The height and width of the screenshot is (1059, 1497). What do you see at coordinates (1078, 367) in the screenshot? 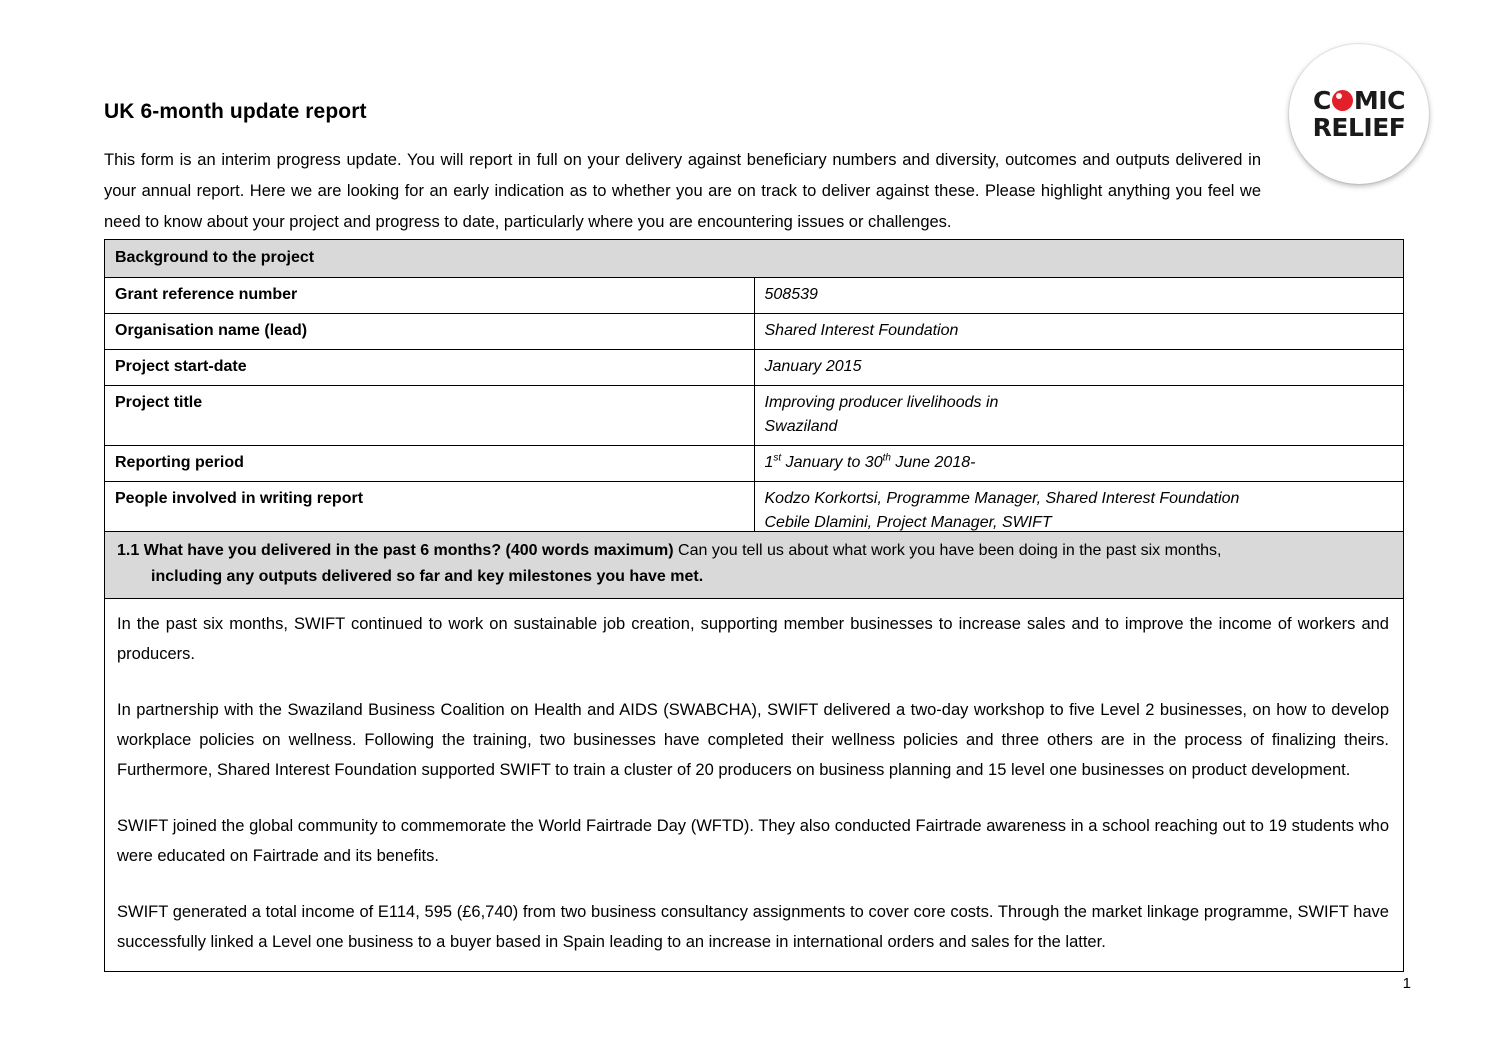
I see `row-value-project-start-date: January 2015` at bounding box center [1078, 367].